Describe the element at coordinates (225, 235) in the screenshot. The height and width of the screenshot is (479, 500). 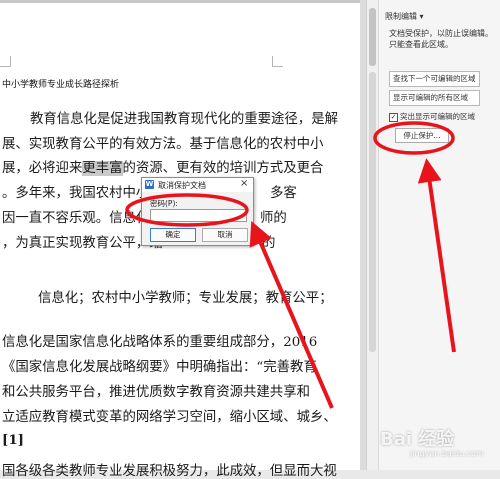
I see `cancel-button: 取消` at that location.